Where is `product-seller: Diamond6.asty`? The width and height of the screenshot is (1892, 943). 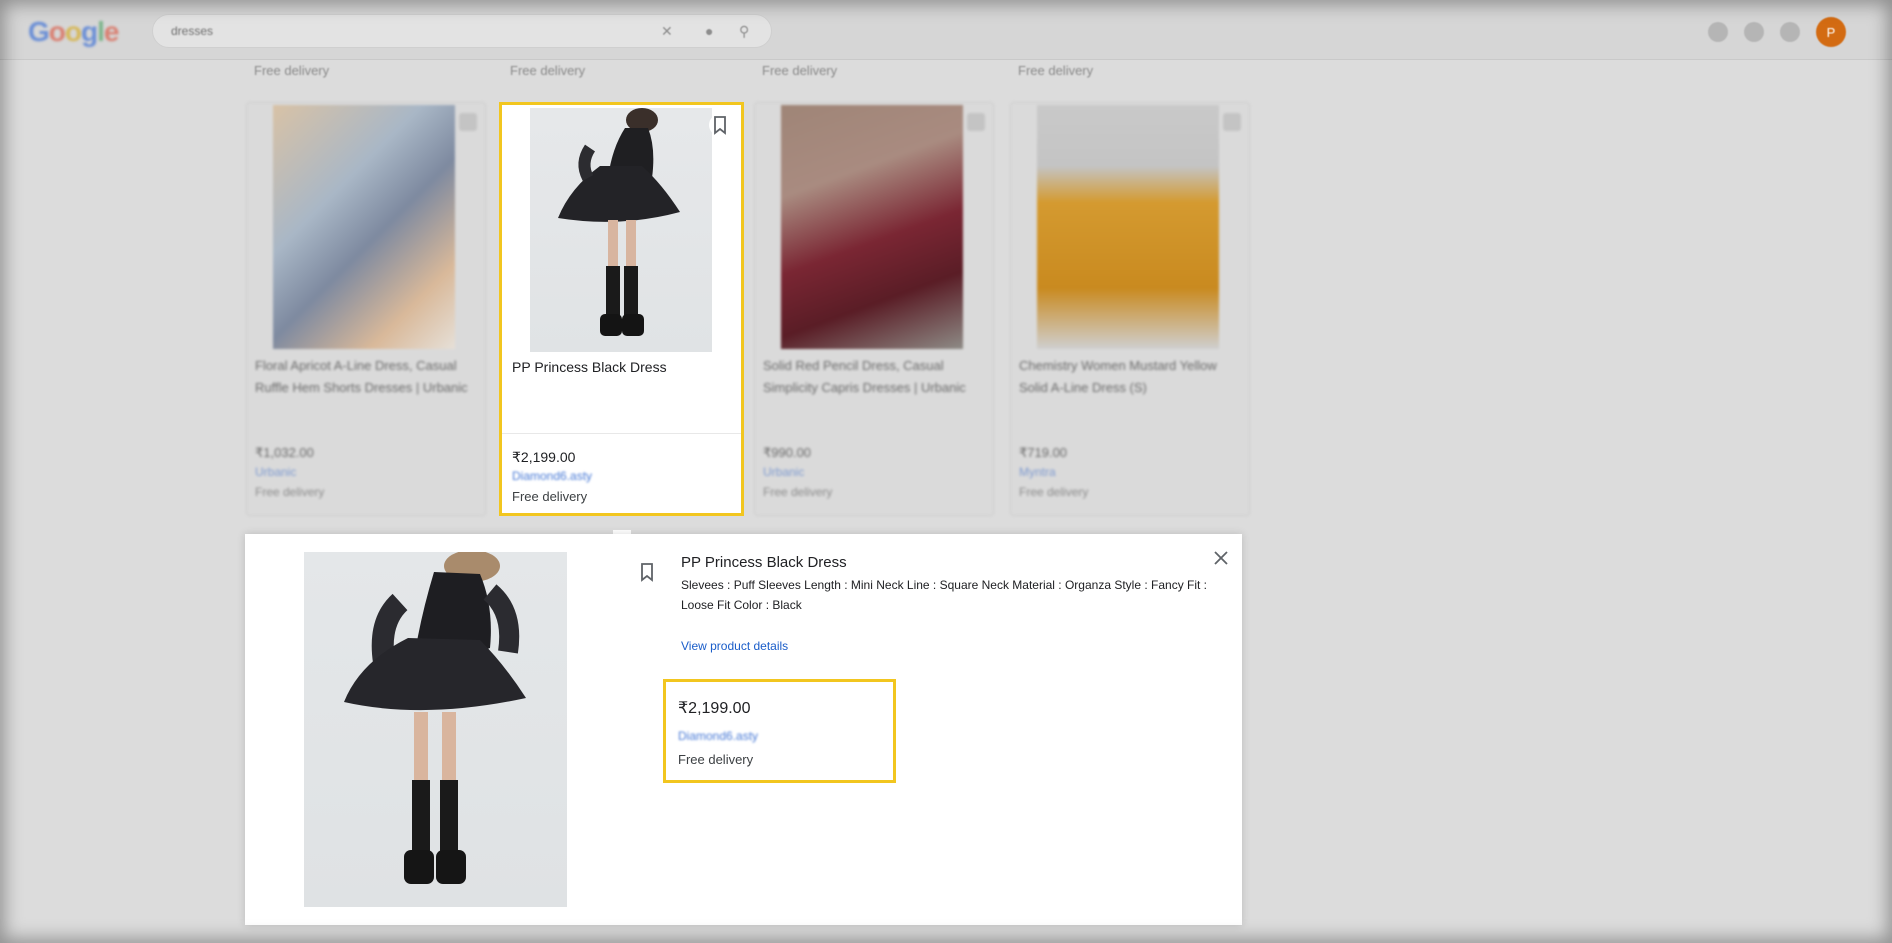
product-seller: Diamond6.asty is located at coordinates (552, 476).